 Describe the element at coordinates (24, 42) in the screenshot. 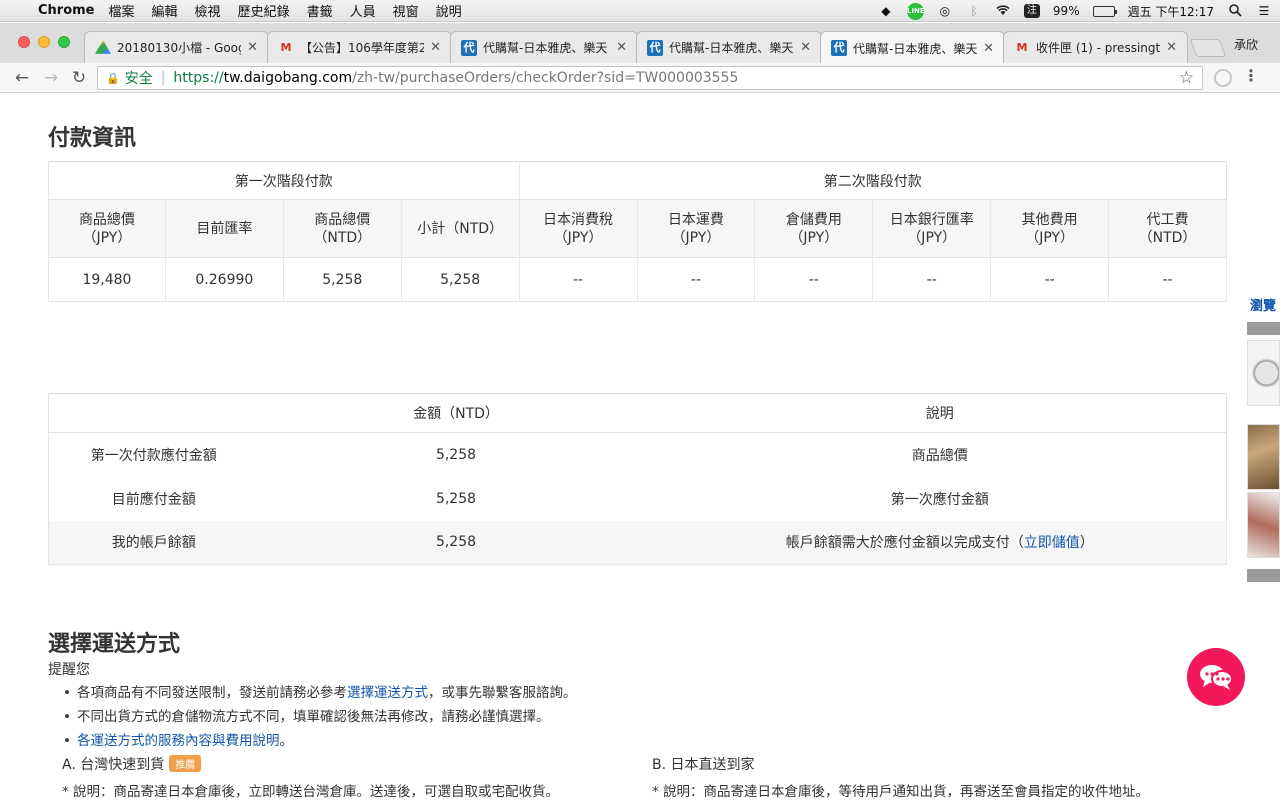

I see `window-close-button` at that location.